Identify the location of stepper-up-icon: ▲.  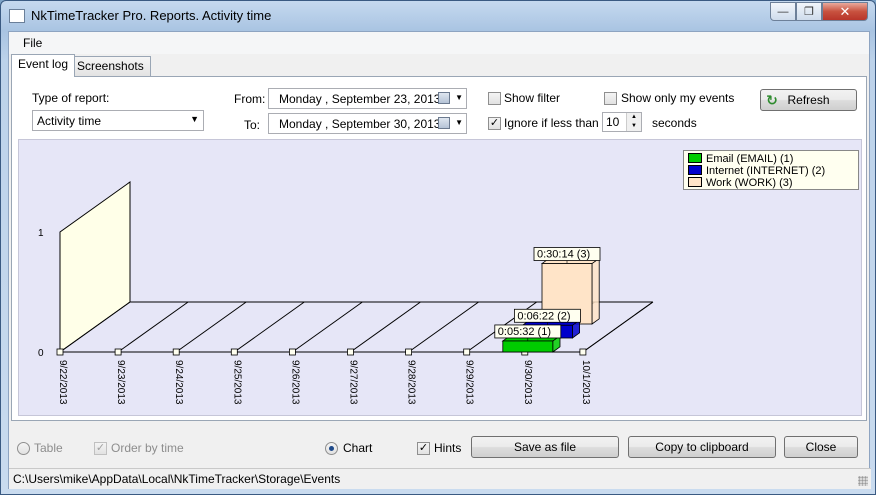
(633, 117).